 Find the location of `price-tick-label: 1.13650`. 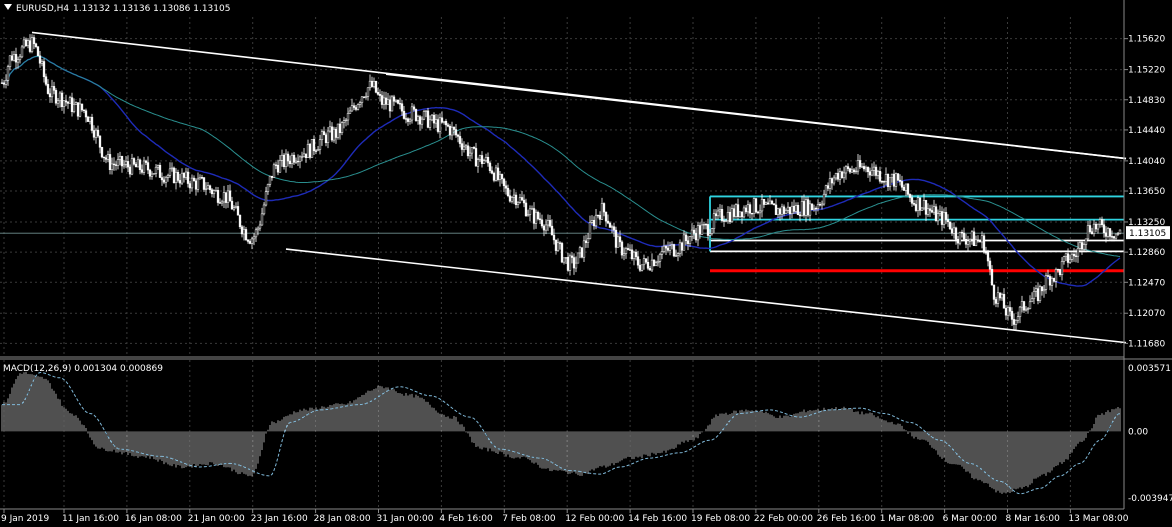

price-tick-label: 1.13650 is located at coordinates (1146, 192).